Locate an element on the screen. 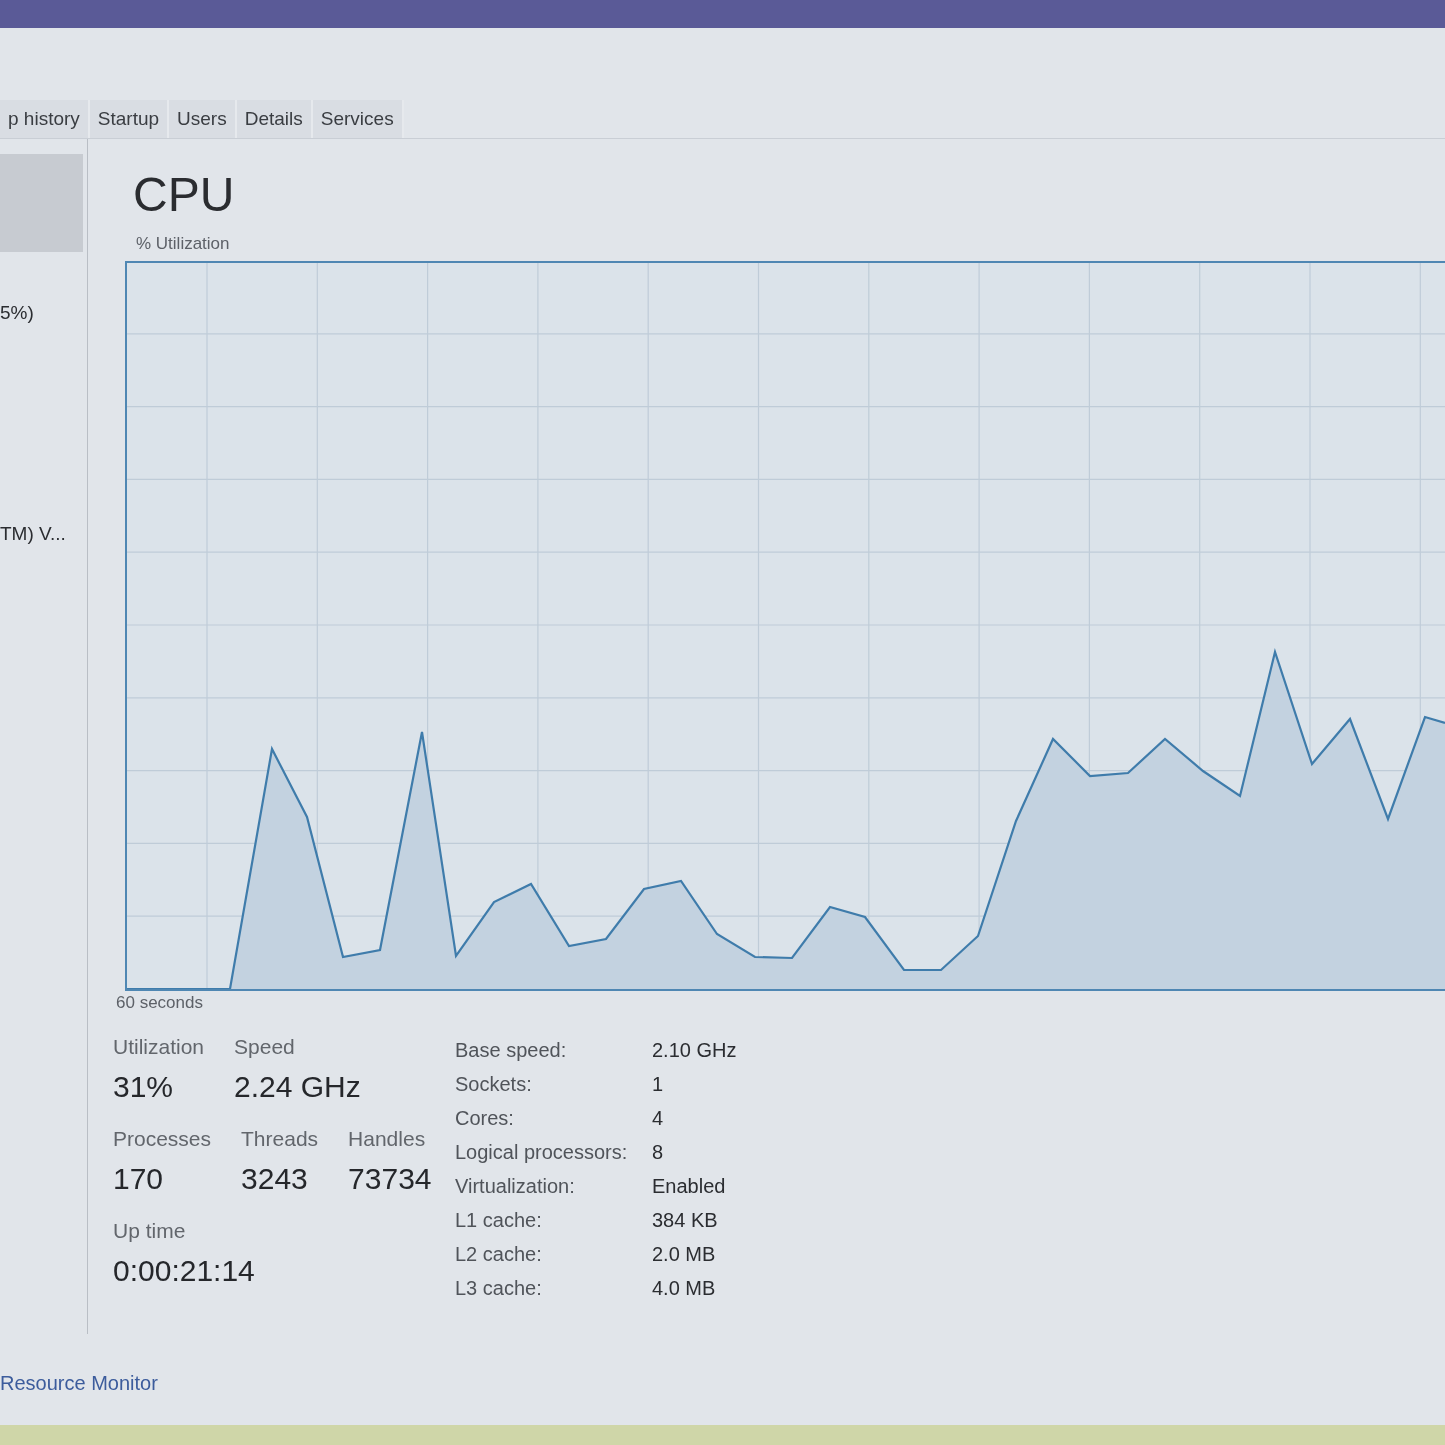 The image size is (1445, 1445). stat-label: Up time is located at coordinates (149, 1231).